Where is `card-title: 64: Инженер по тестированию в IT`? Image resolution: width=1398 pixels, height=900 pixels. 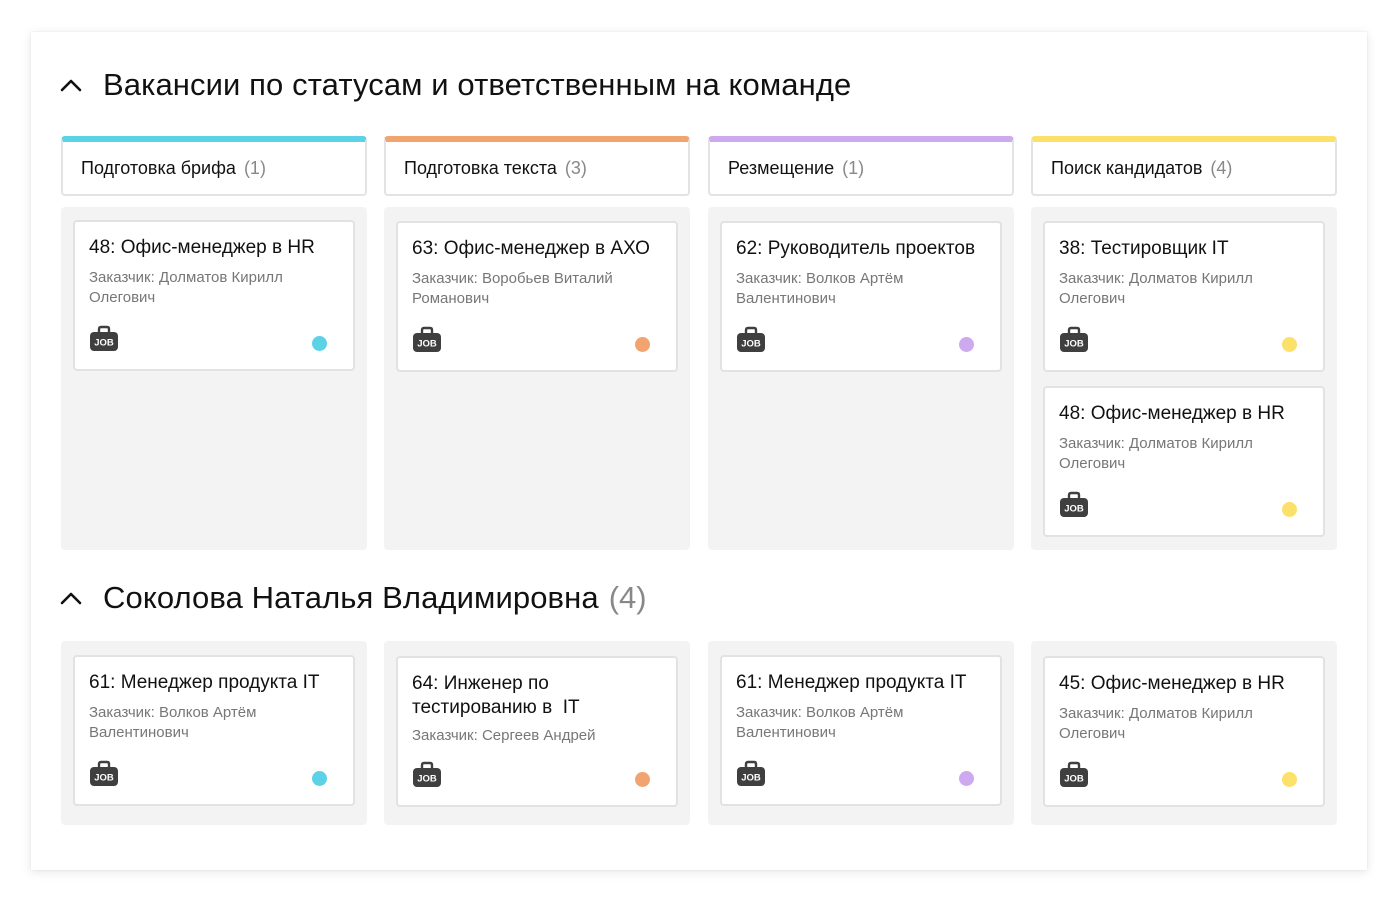 card-title: 64: Инженер по тестированию в IT is located at coordinates (496, 695).